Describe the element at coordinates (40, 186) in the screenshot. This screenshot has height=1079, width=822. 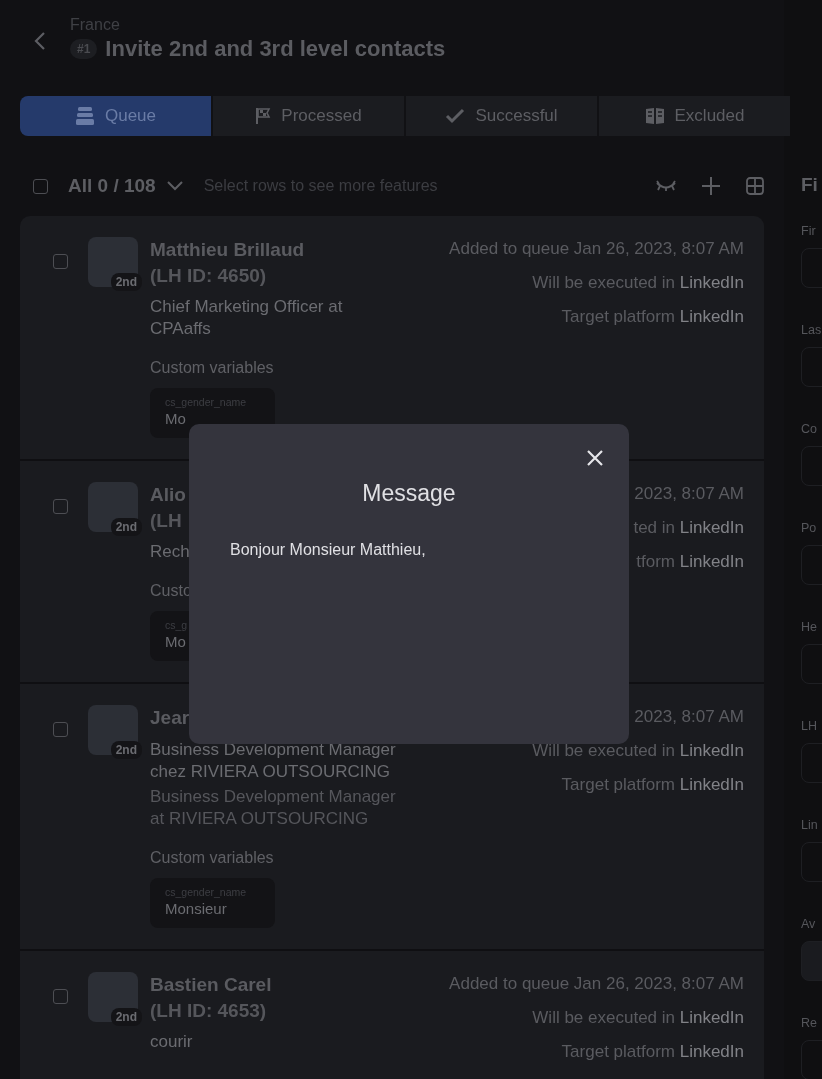
I see `select-all-checkbox` at that location.